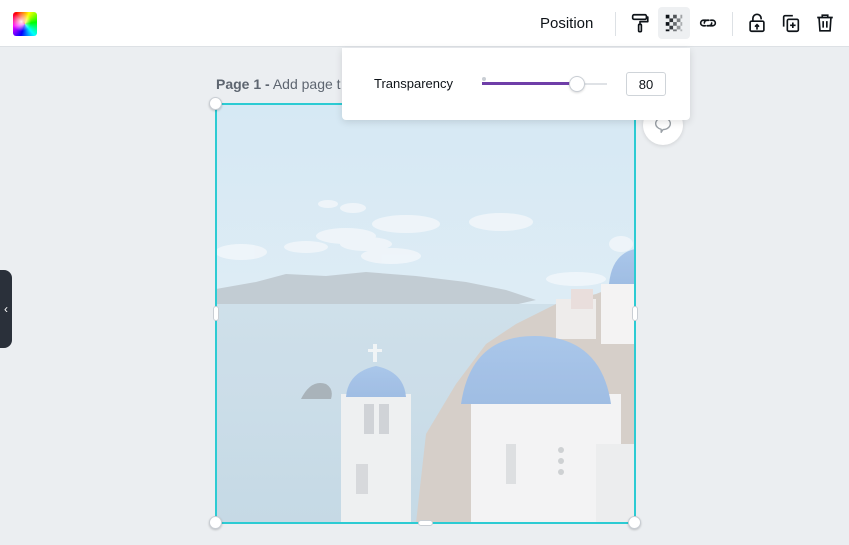 Image resolution: width=849 pixels, height=545 pixels. I want to click on transparency-slider, so click(544, 84).